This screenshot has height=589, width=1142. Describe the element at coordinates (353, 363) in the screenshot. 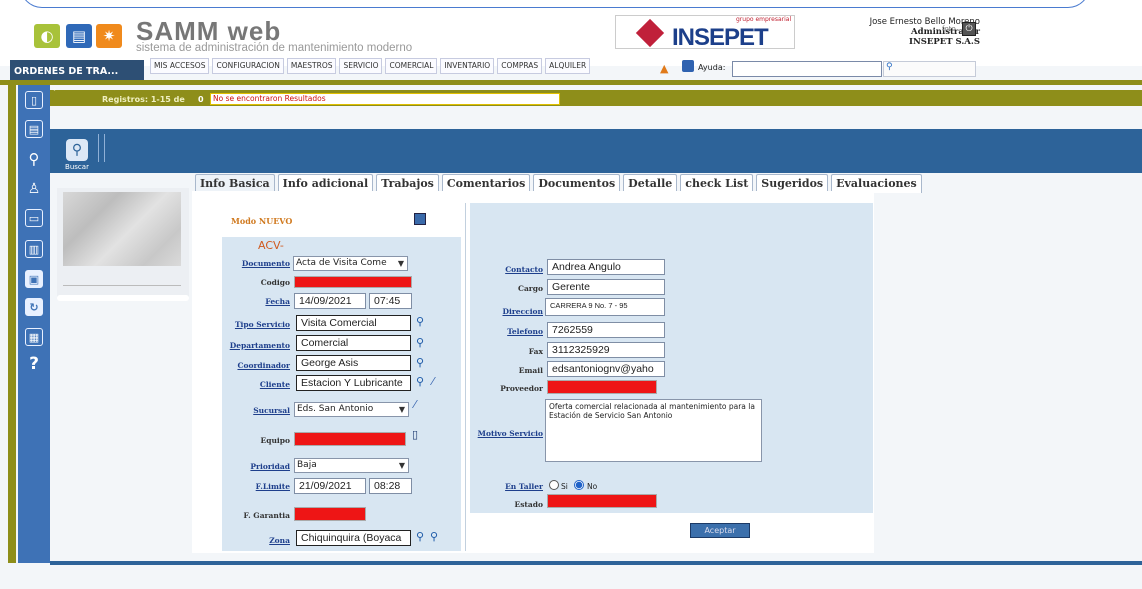

I see `coordinador-input: George Asis` at that location.